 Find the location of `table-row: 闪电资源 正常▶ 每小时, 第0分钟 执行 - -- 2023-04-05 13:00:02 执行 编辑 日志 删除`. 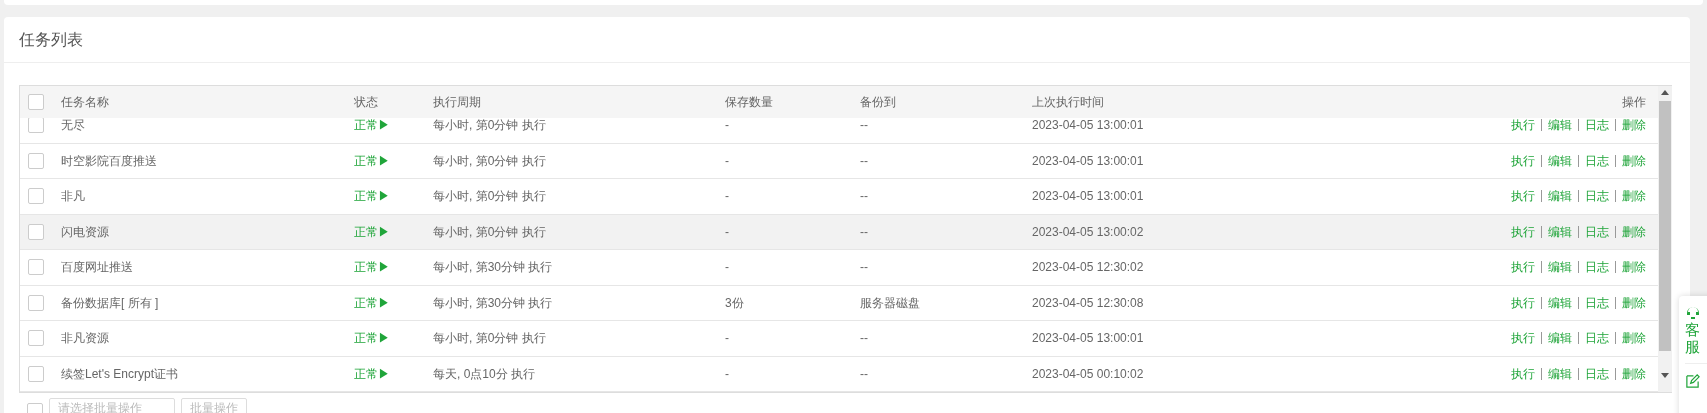

table-row: 闪电资源 正常▶ 每小时, 第0分钟 执行 - -- 2023-04-05 13:00:02 执行 编辑 日志 删除 is located at coordinates (839, 232).